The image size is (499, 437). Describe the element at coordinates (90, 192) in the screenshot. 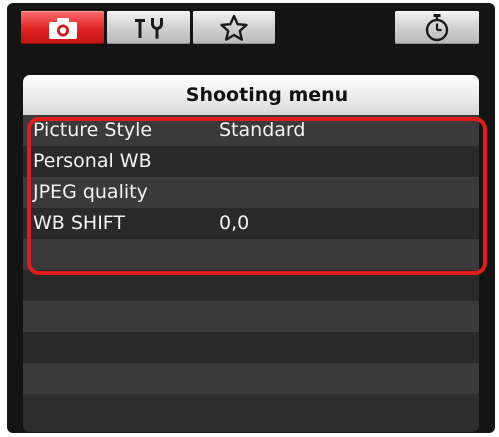

I see `menu-item-label: JPEG quality` at that location.